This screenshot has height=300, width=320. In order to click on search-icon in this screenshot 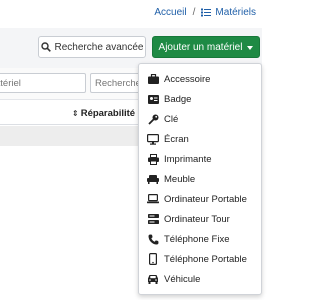, I will do `click(45, 47)`.